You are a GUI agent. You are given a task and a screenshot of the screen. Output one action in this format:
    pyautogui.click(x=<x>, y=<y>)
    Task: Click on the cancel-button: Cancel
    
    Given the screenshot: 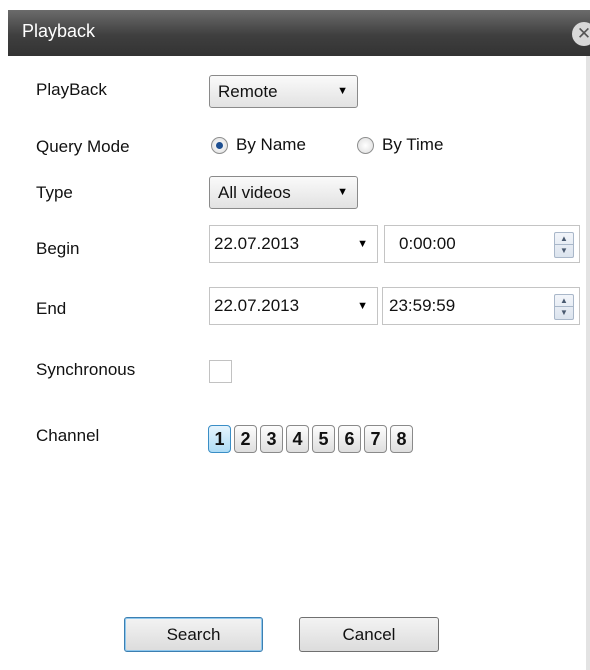 What is the action you would take?
    pyautogui.click(x=369, y=634)
    